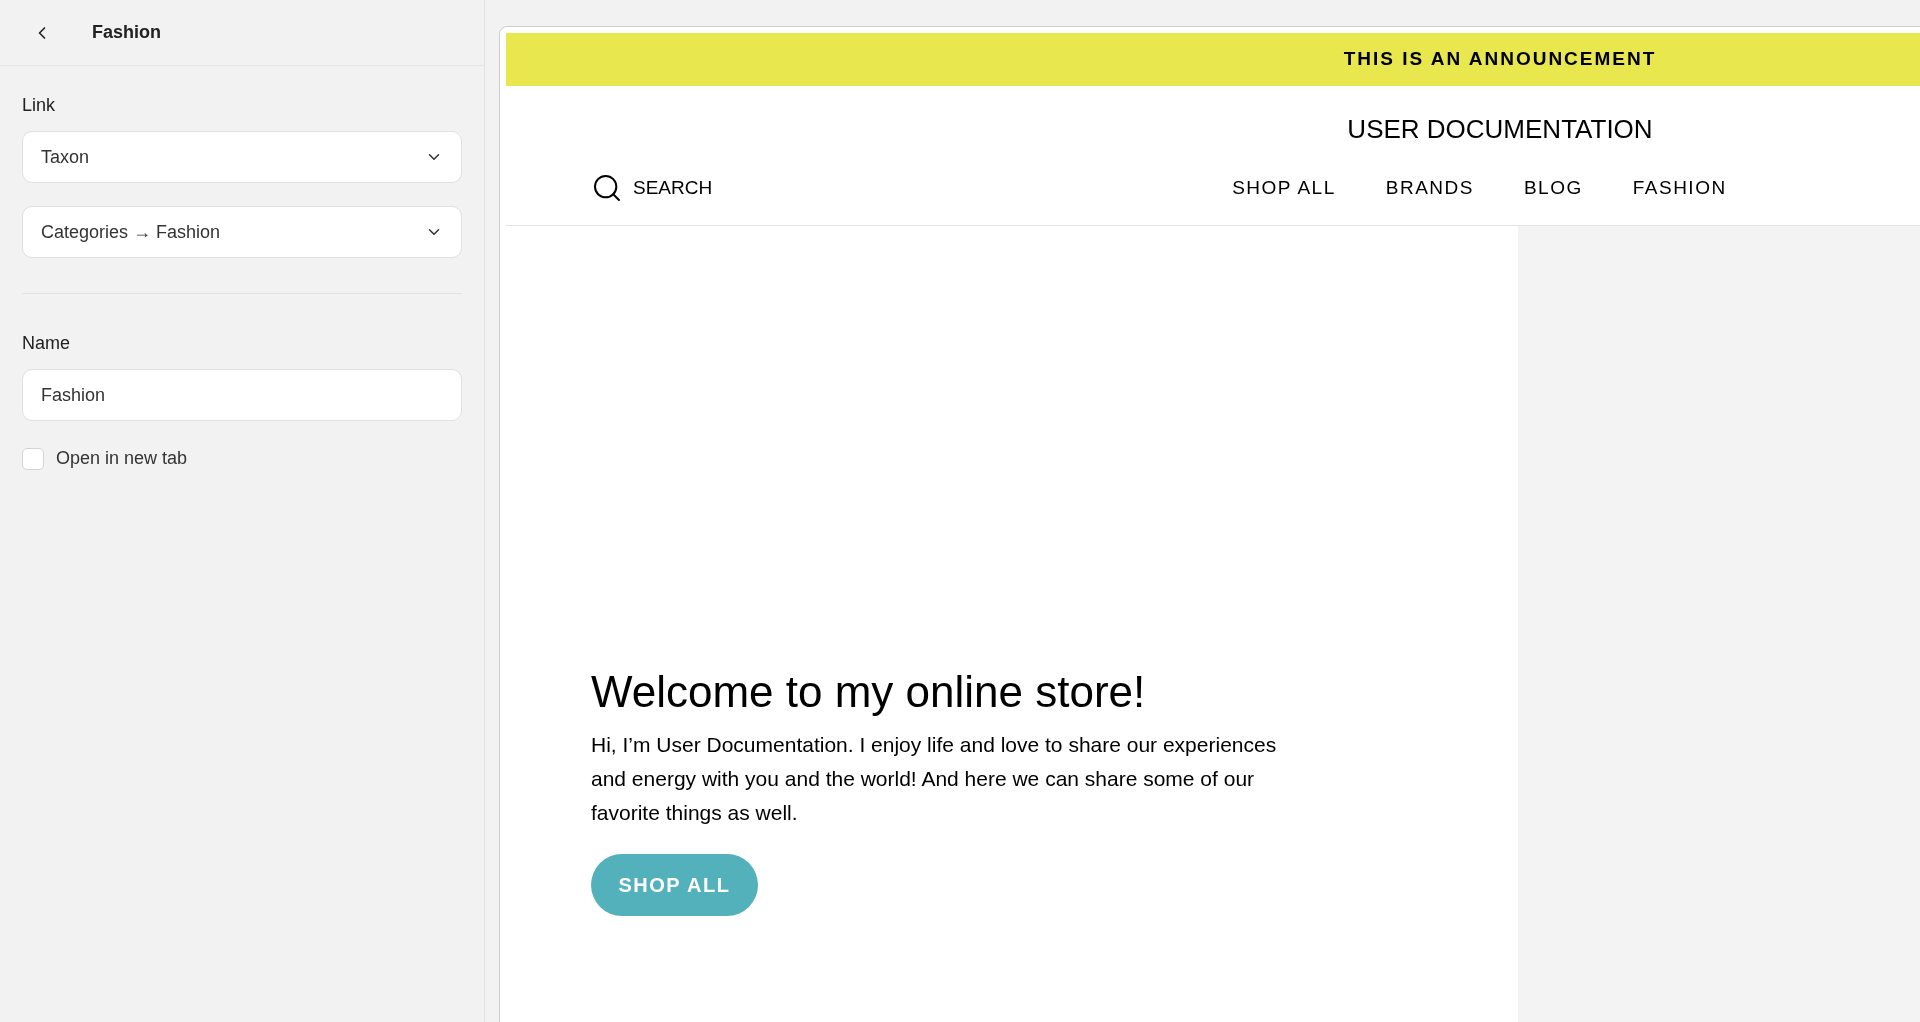 The image size is (1920, 1022). I want to click on search-icon, so click(607, 188).